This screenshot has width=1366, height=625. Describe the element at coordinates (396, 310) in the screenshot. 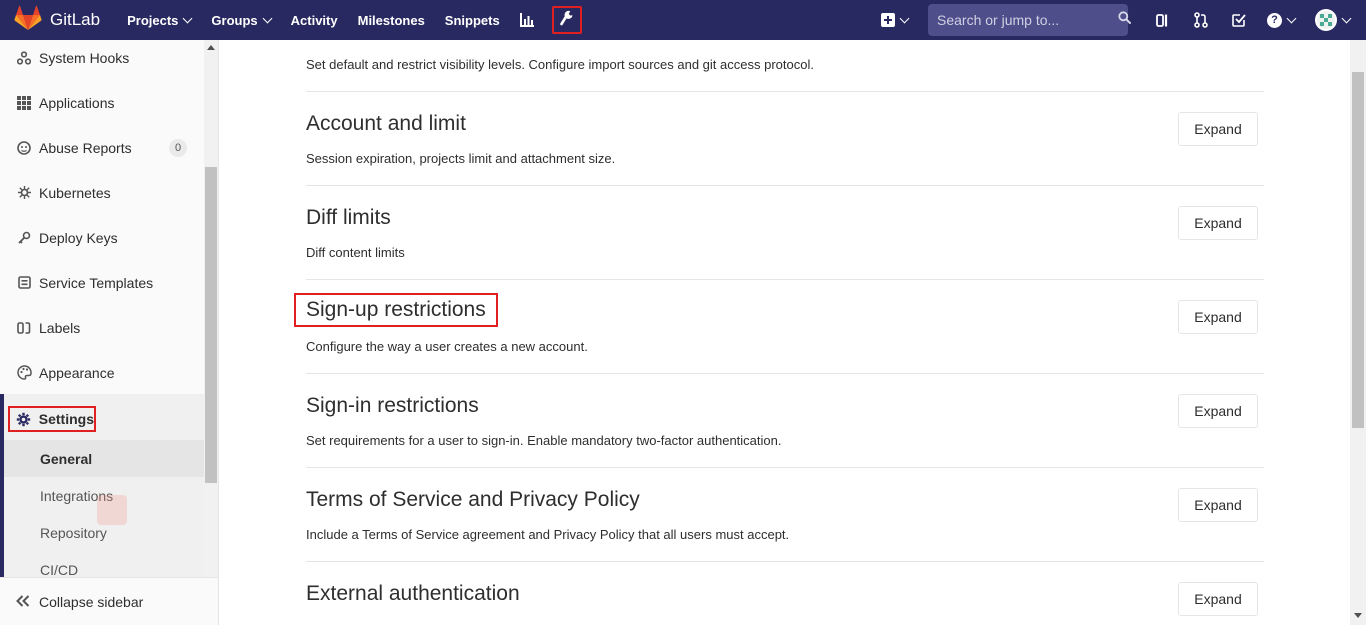

I see `section-title: Sign-up restrictions` at that location.